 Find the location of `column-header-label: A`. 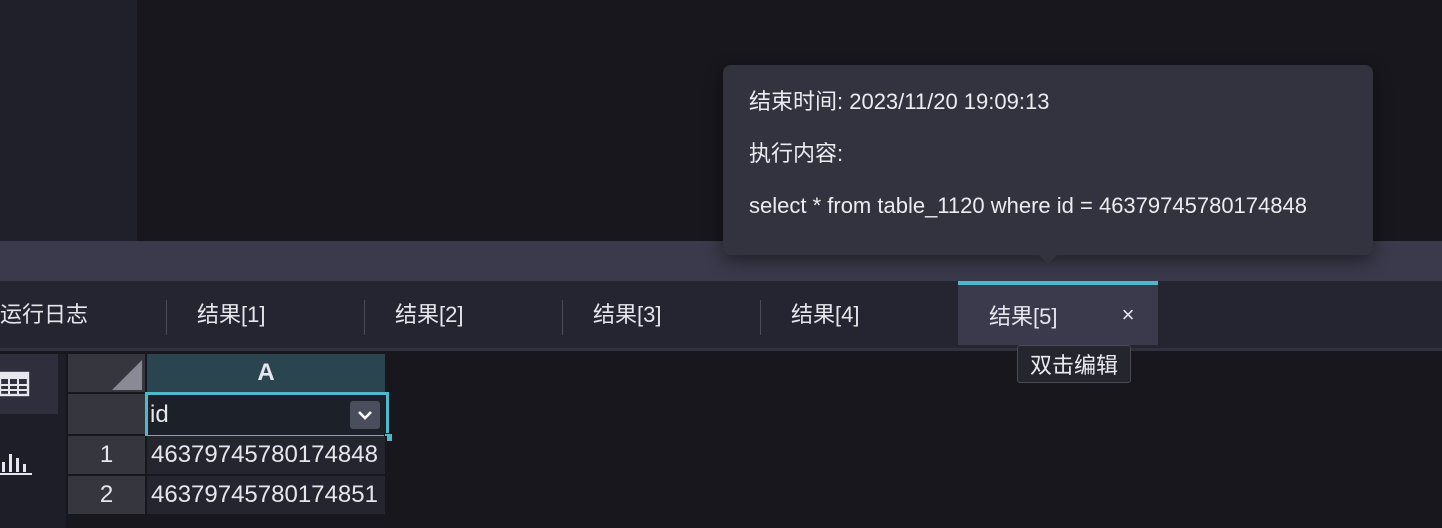

column-header-label: A is located at coordinates (266, 372).